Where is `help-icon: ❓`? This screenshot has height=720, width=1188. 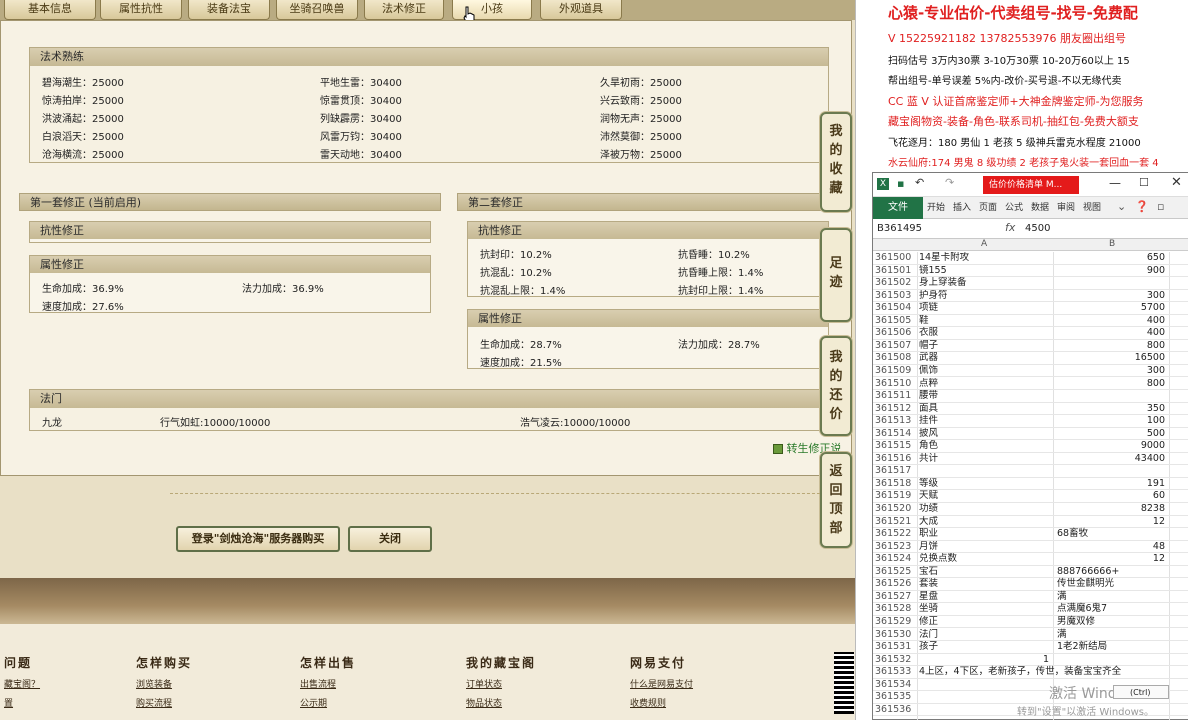
help-icon: ❓ is located at coordinates (1142, 206).